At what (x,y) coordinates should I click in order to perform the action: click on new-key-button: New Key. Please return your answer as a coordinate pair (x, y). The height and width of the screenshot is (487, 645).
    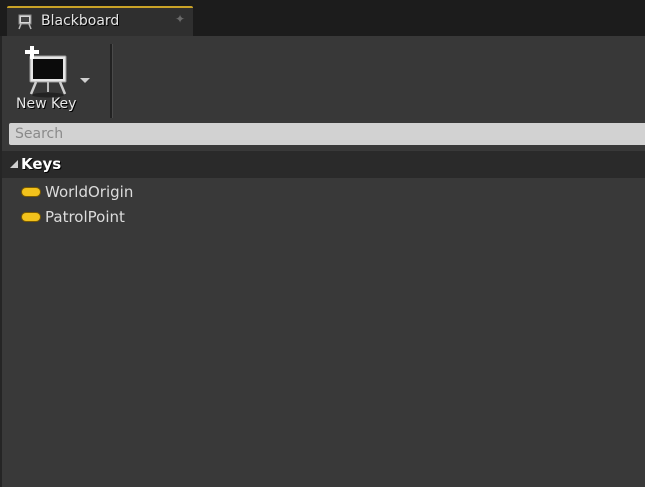
    Looking at the image, I should click on (54, 80).